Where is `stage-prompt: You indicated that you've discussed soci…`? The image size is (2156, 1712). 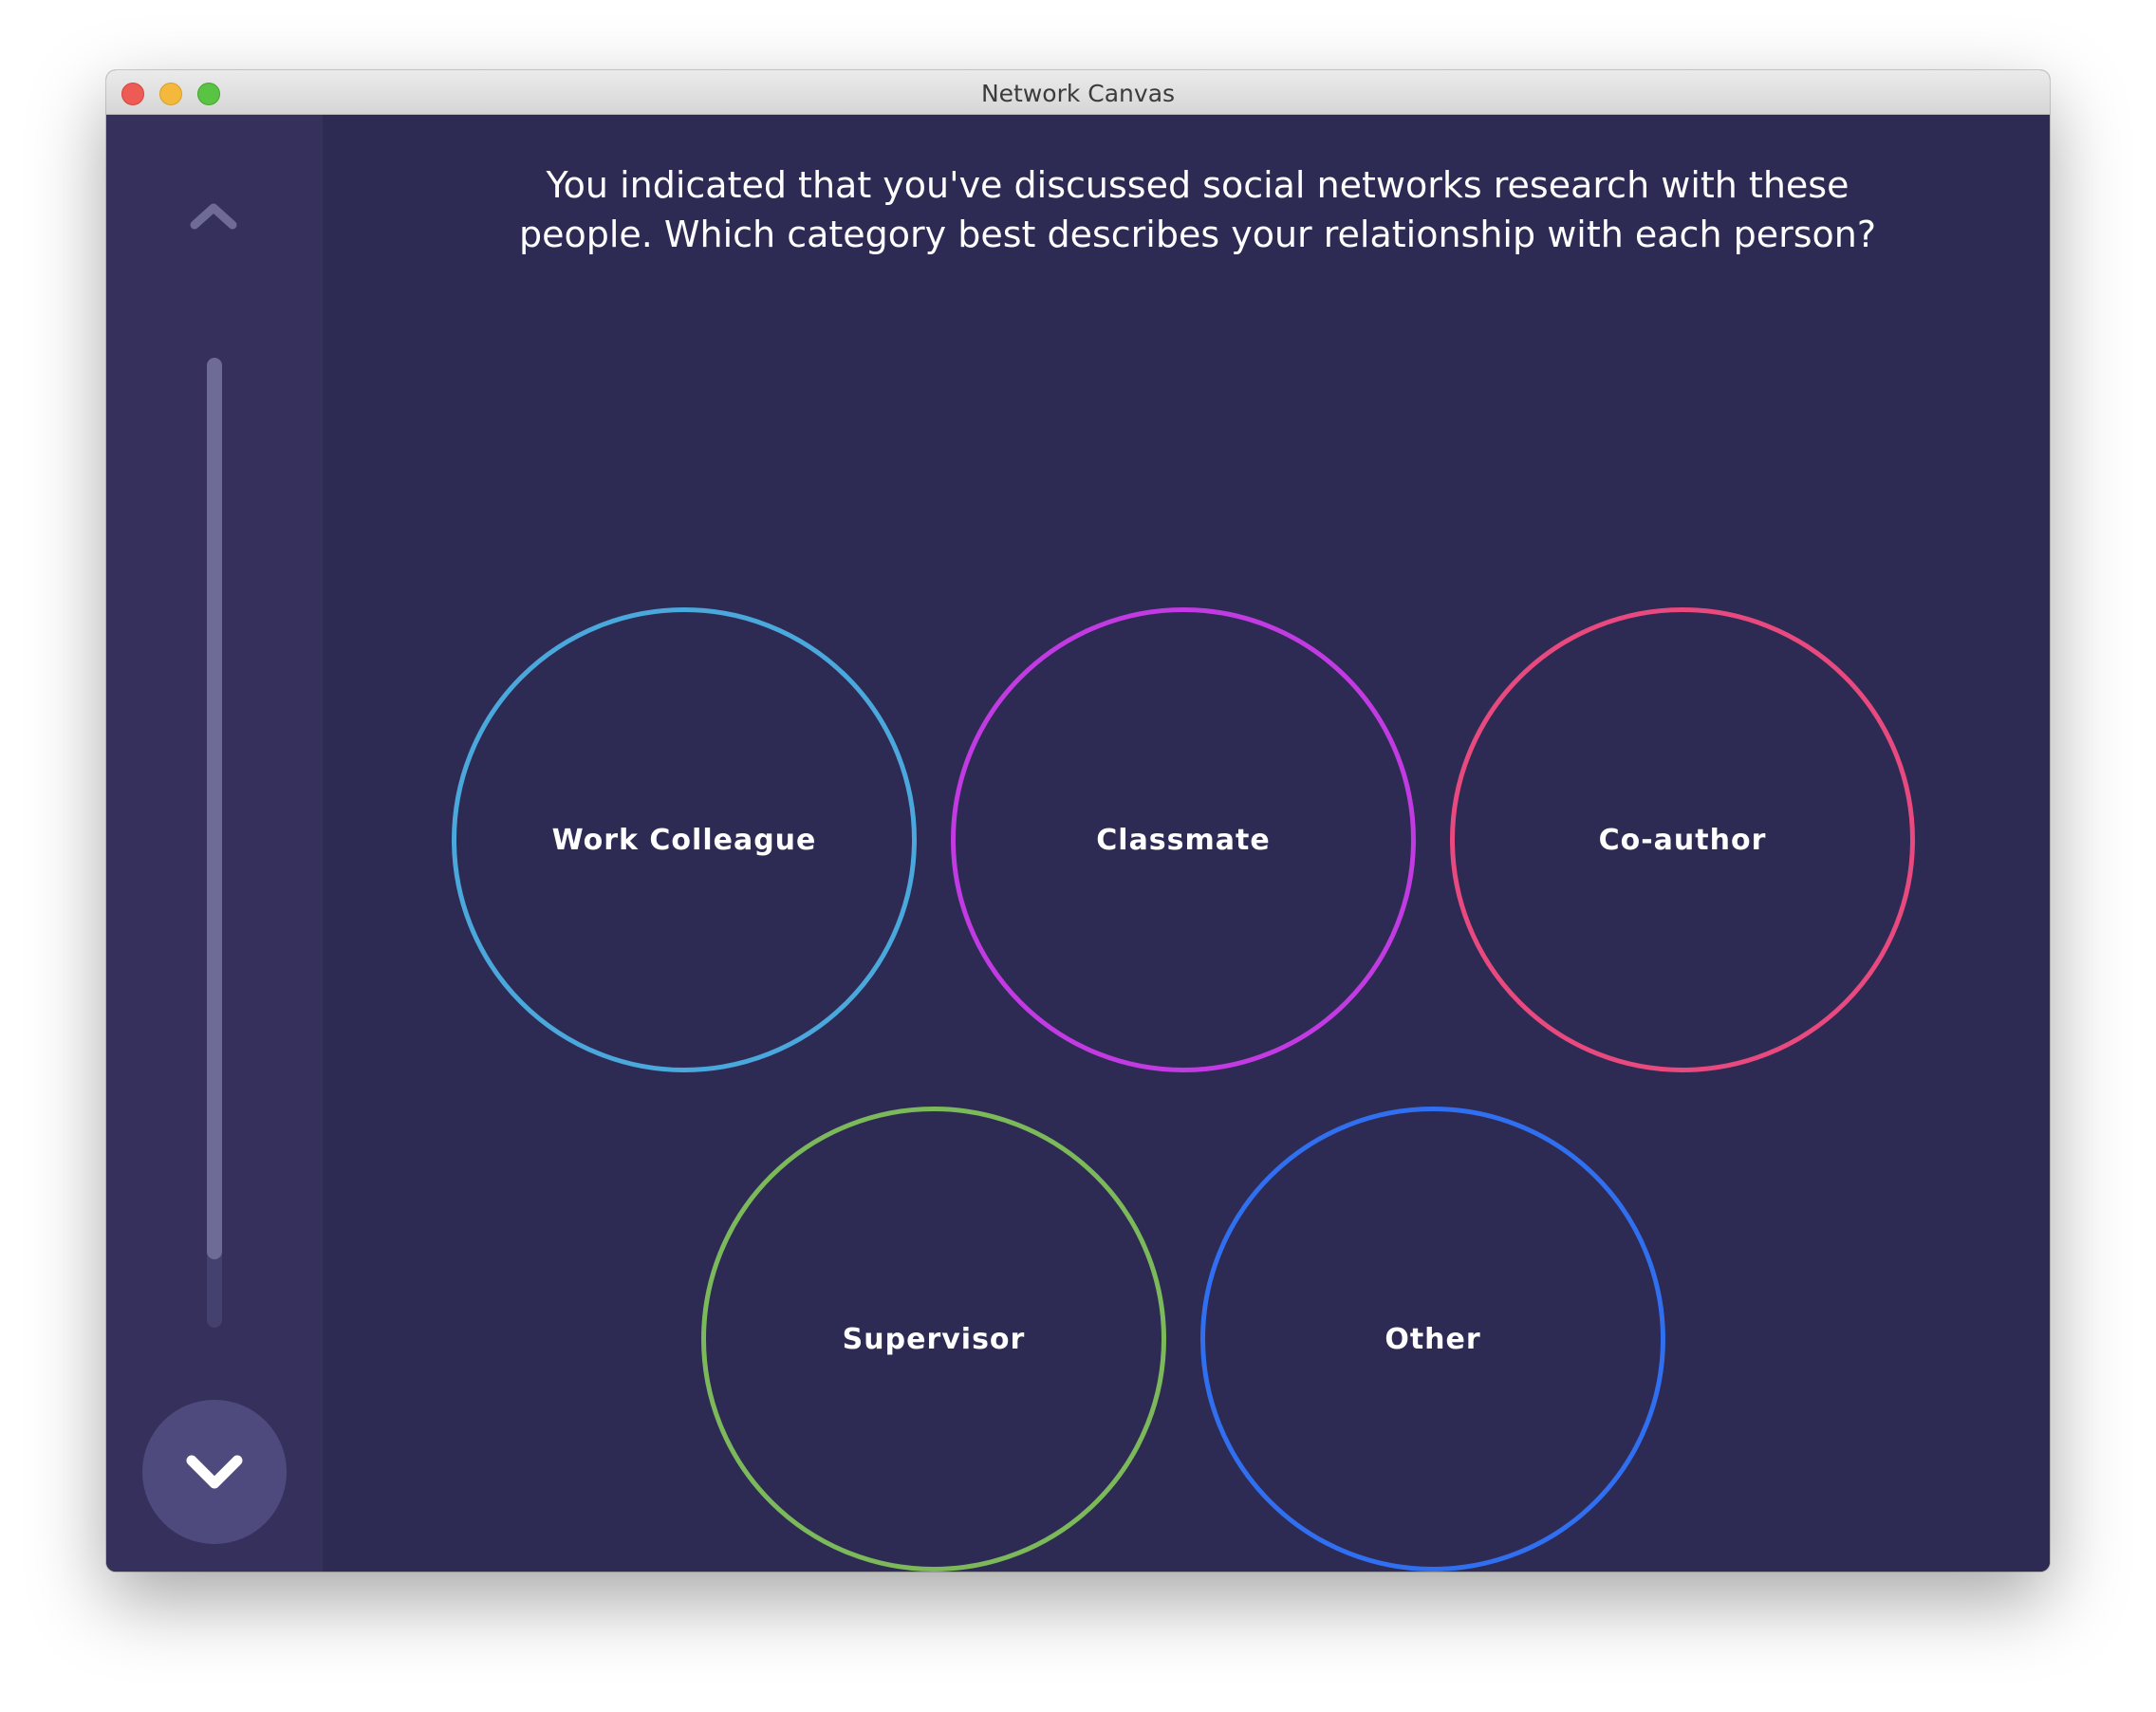
stage-prompt: You indicated that you've discussed soci… is located at coordinates (1197, 209).